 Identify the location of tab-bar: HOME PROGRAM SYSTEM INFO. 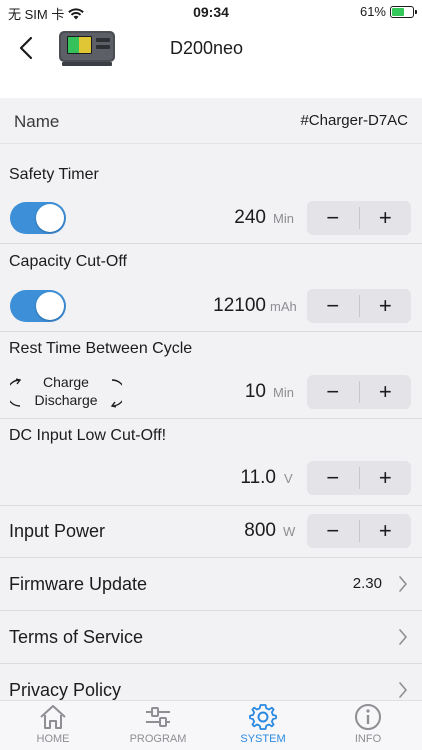
(211, 725).